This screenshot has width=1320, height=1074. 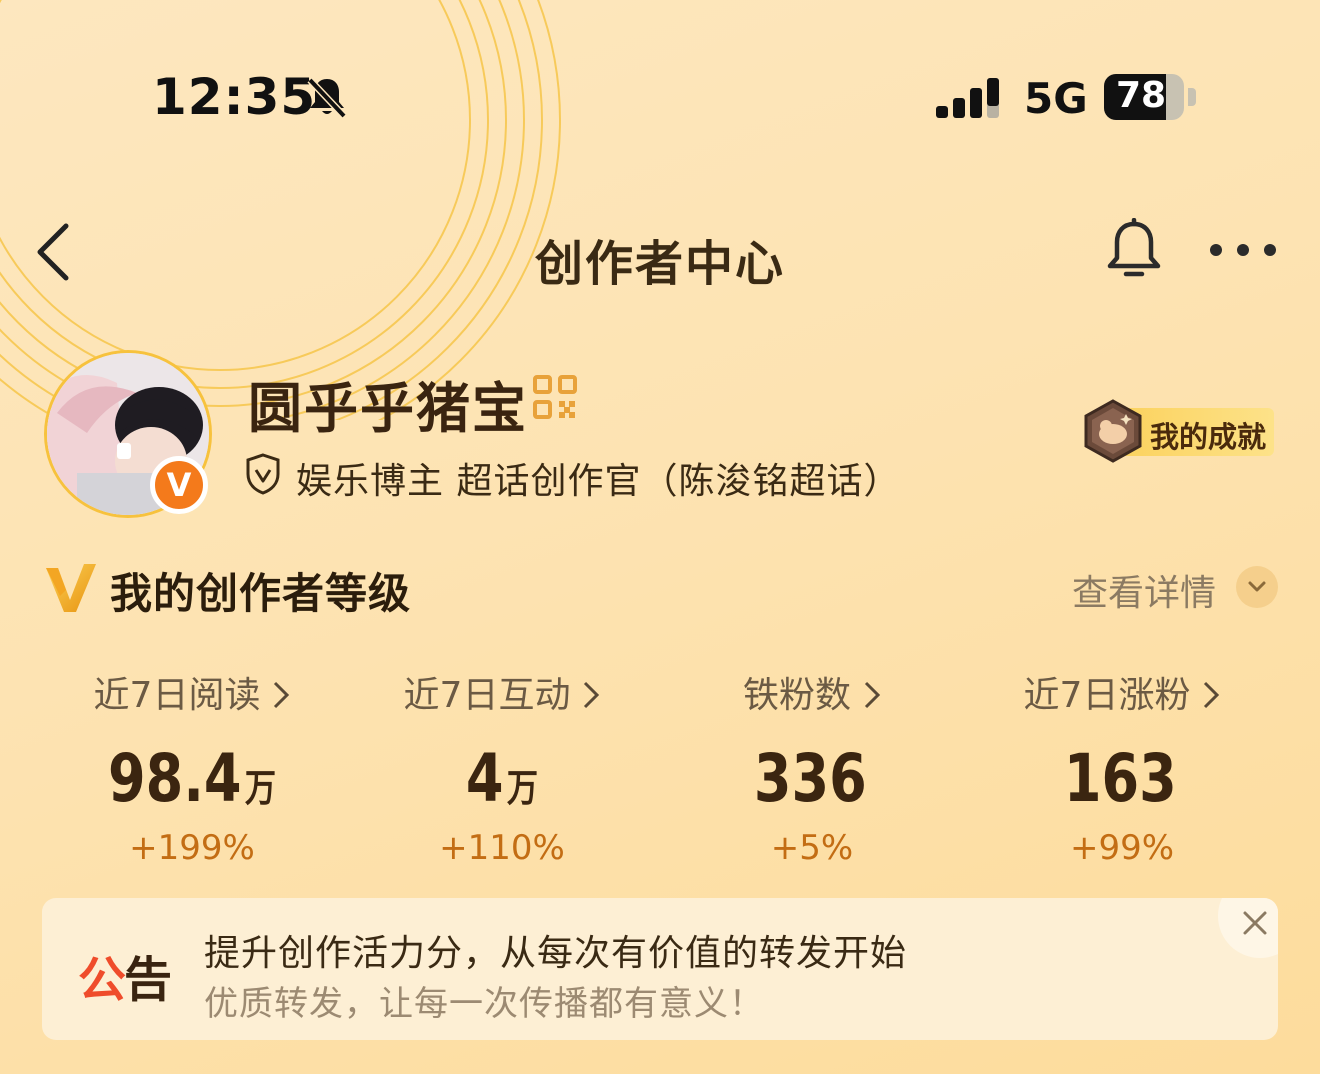 I want to click on stat-value: 4万, so click(x=502, y=779).